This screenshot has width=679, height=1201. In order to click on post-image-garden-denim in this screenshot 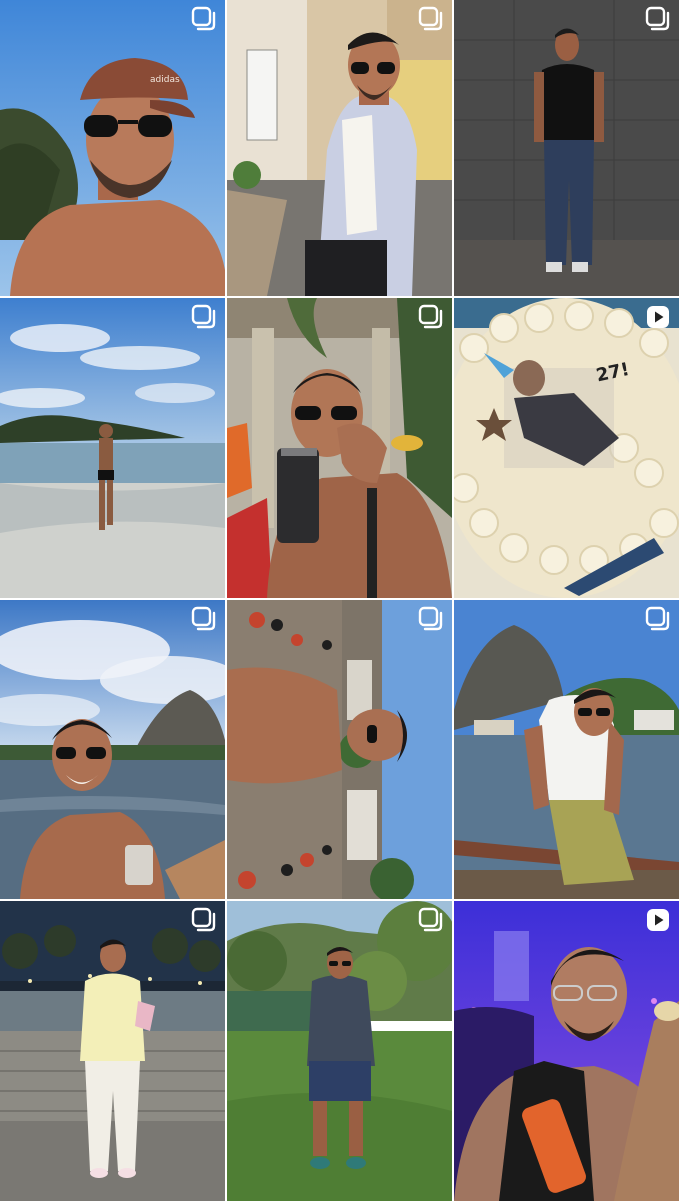, I will do `click(339, 1051)`.